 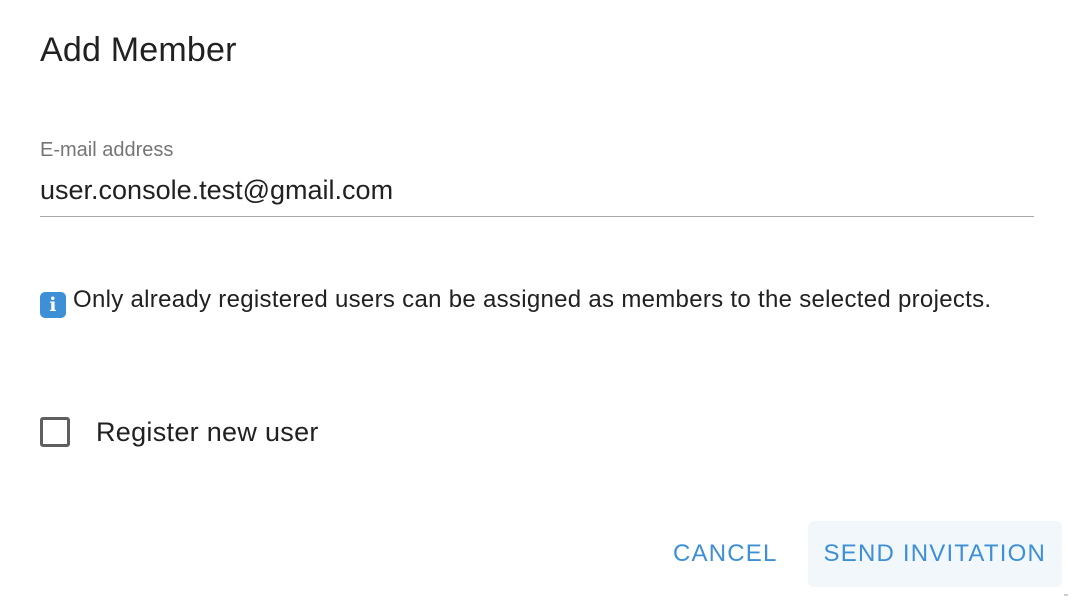 I want to click on register-new-user-option: Register new user, so click(x=179, y=432).